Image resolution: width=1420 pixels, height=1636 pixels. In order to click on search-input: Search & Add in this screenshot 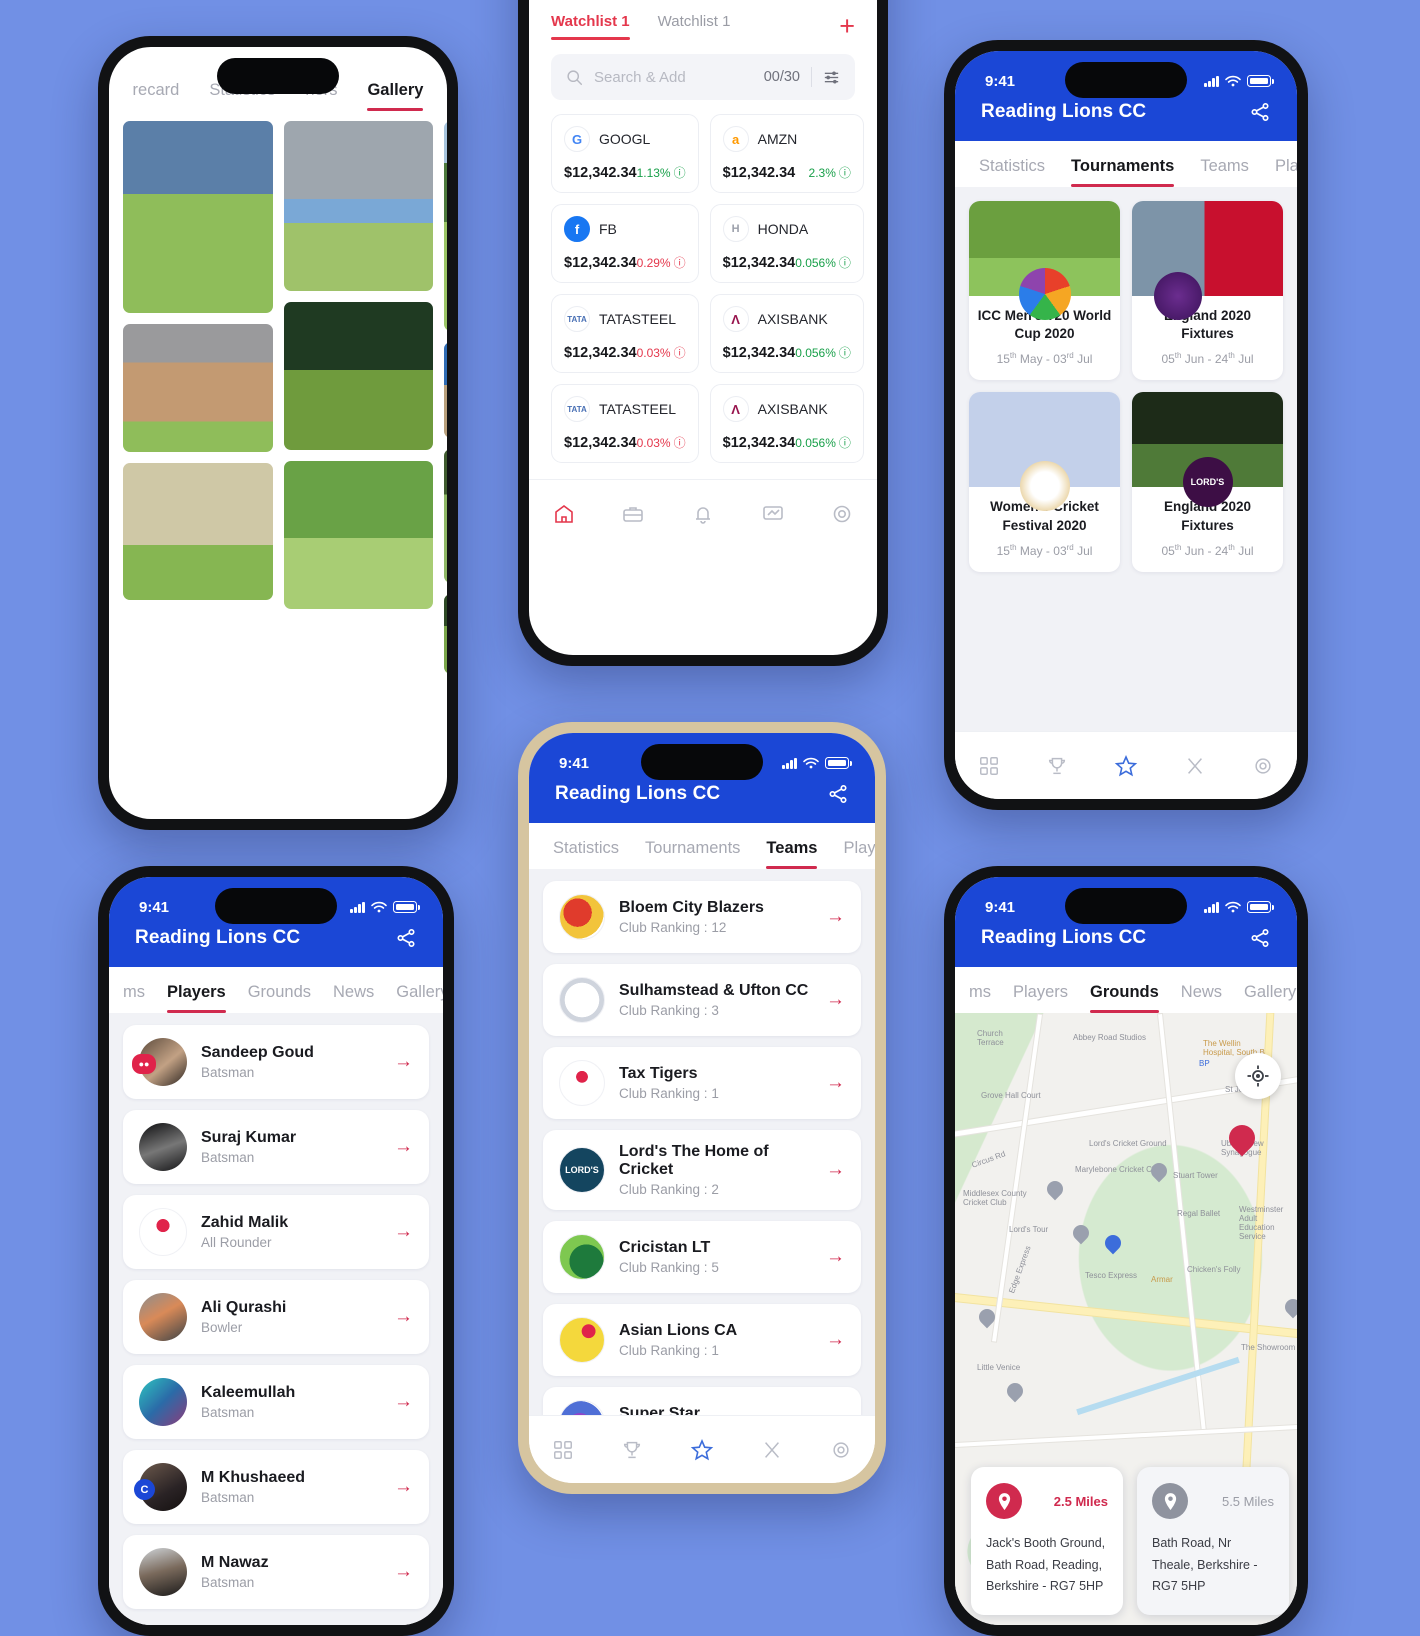, I will do `click(673, 77)`.